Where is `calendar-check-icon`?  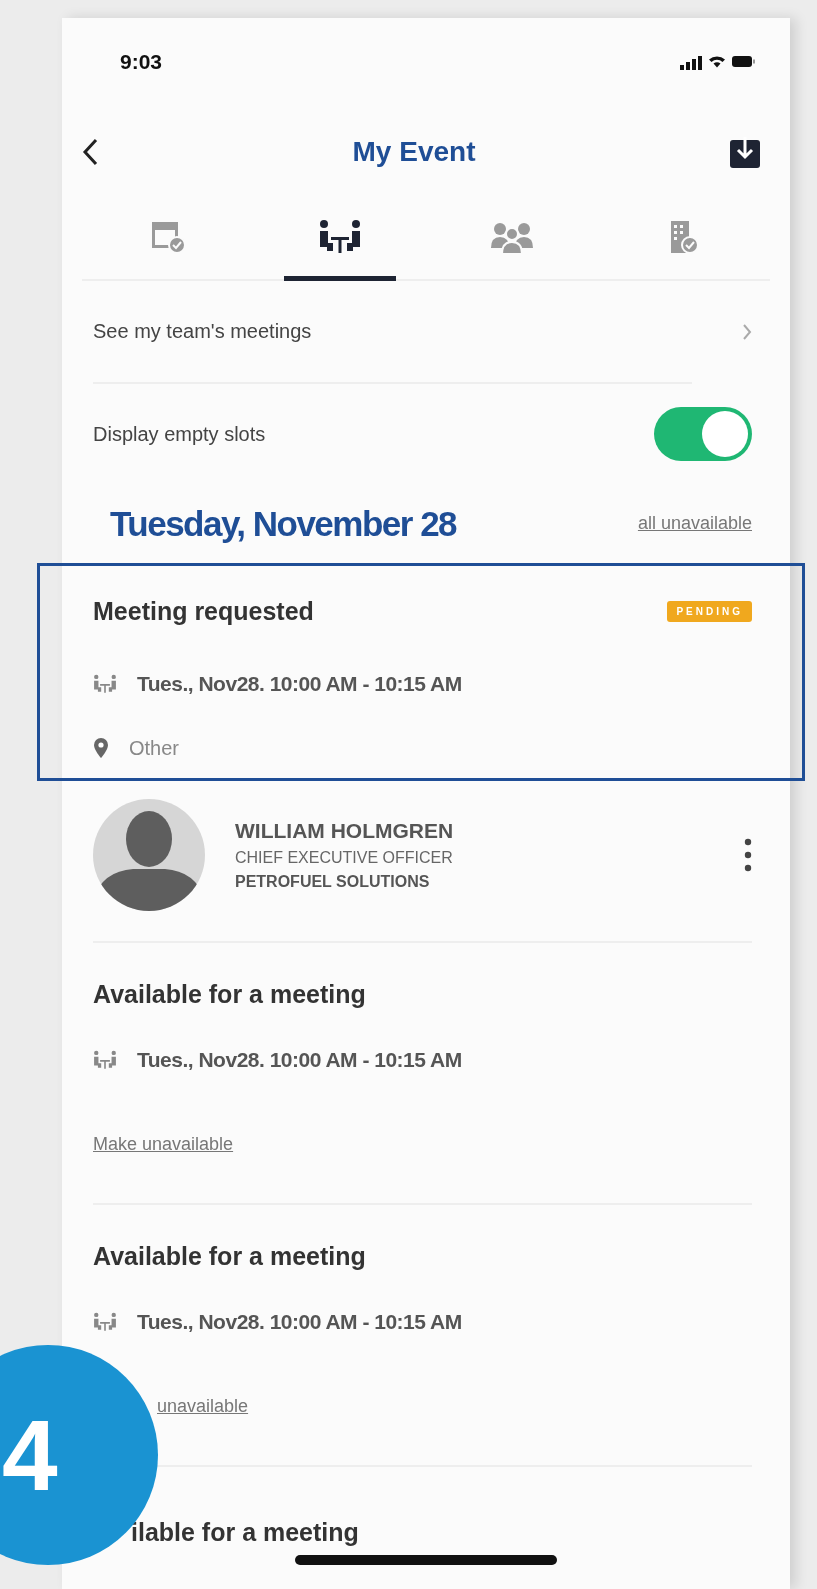
calendar-check-icon is located at coordinates (168, 237).